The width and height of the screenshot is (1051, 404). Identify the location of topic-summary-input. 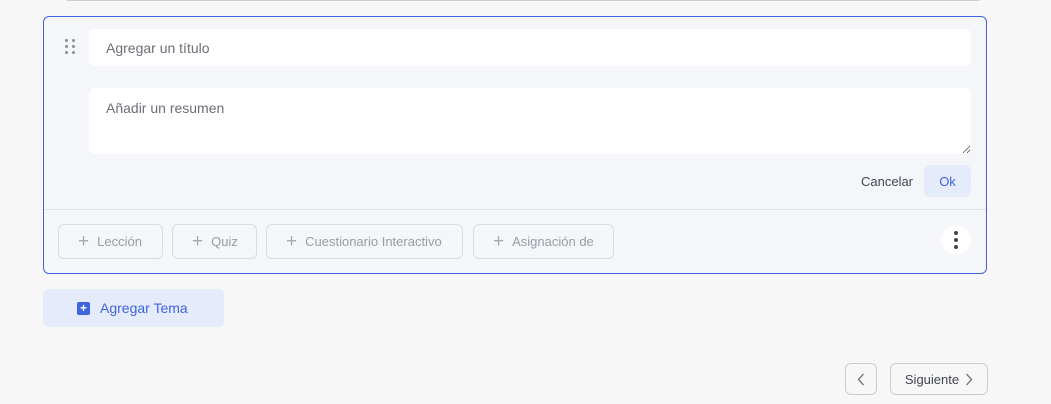
(530, 121).